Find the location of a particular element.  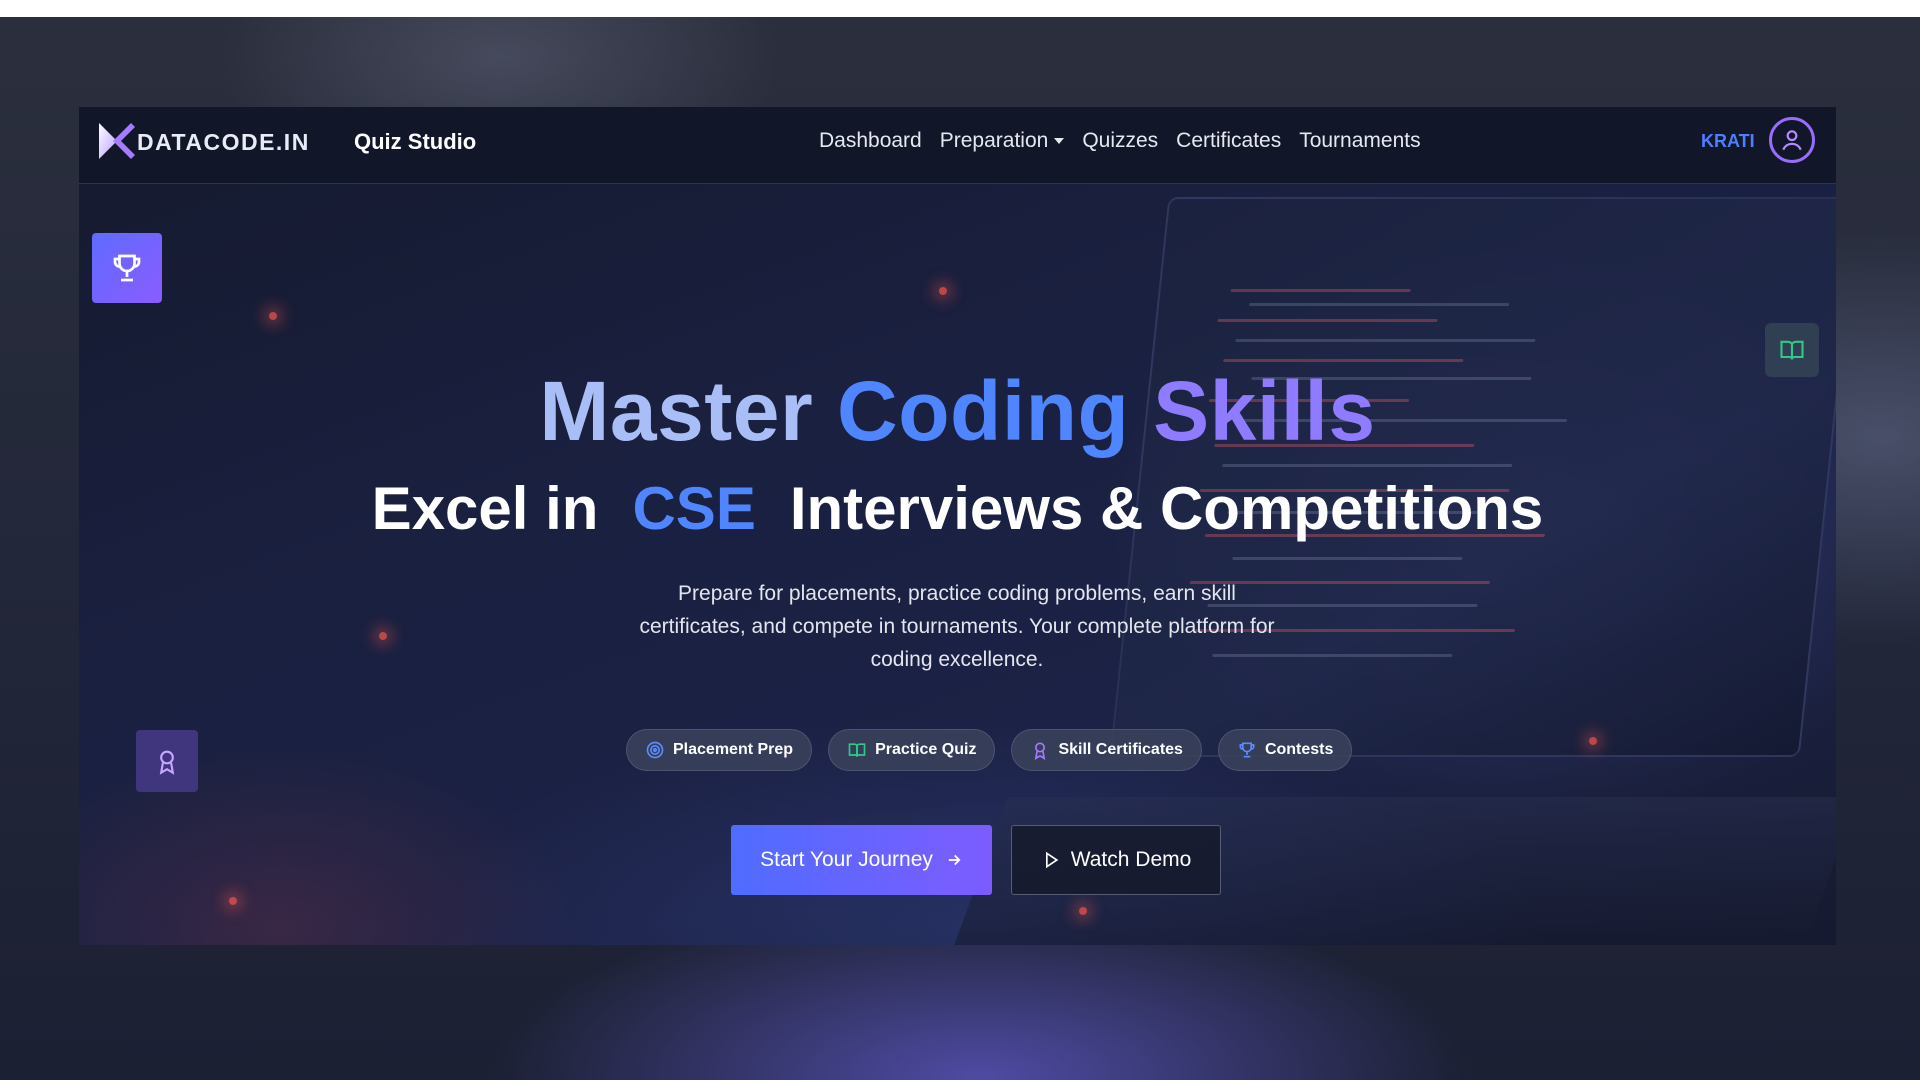

chip-label: Skill Certificates is located at coordinates (1120, 749).